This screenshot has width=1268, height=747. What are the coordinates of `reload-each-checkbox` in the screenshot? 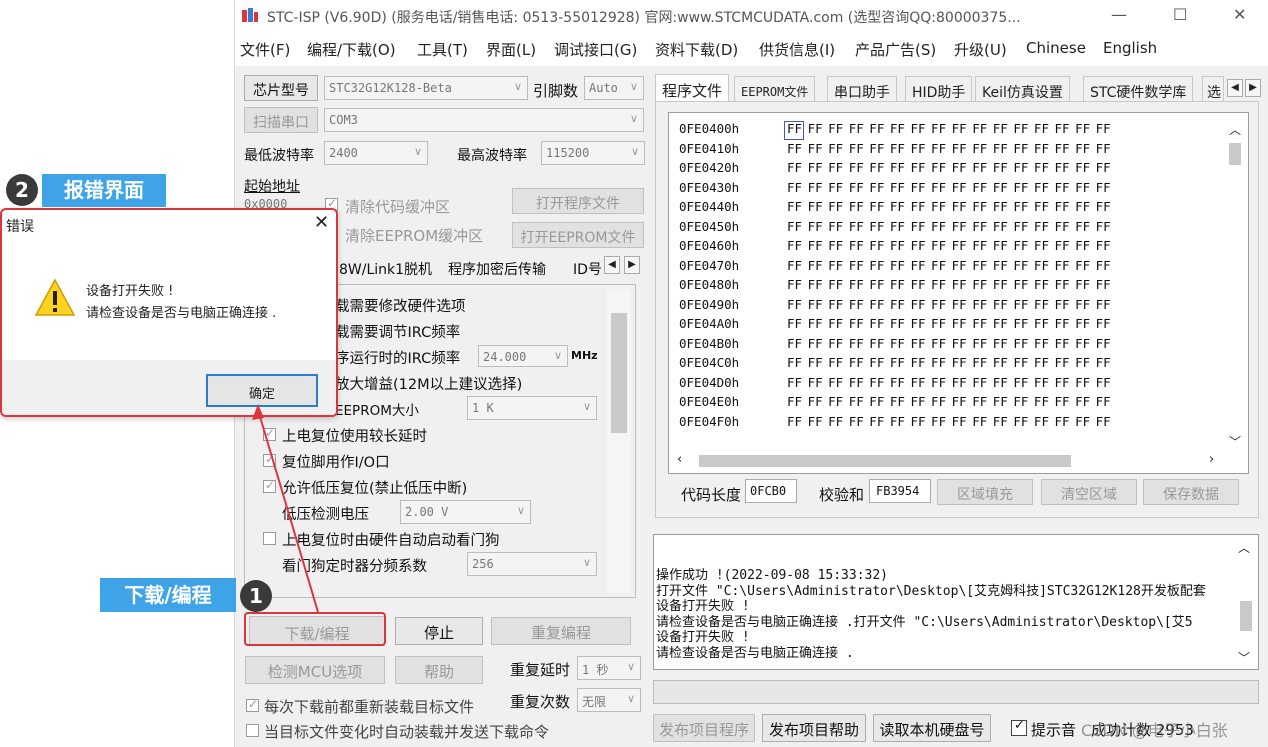 It's located at (252, 704).